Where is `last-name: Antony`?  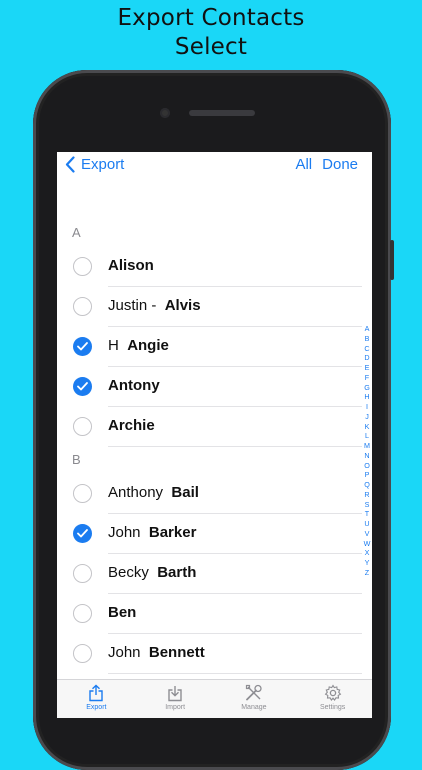 last-name: Antony is located at coordinates (134, 385).